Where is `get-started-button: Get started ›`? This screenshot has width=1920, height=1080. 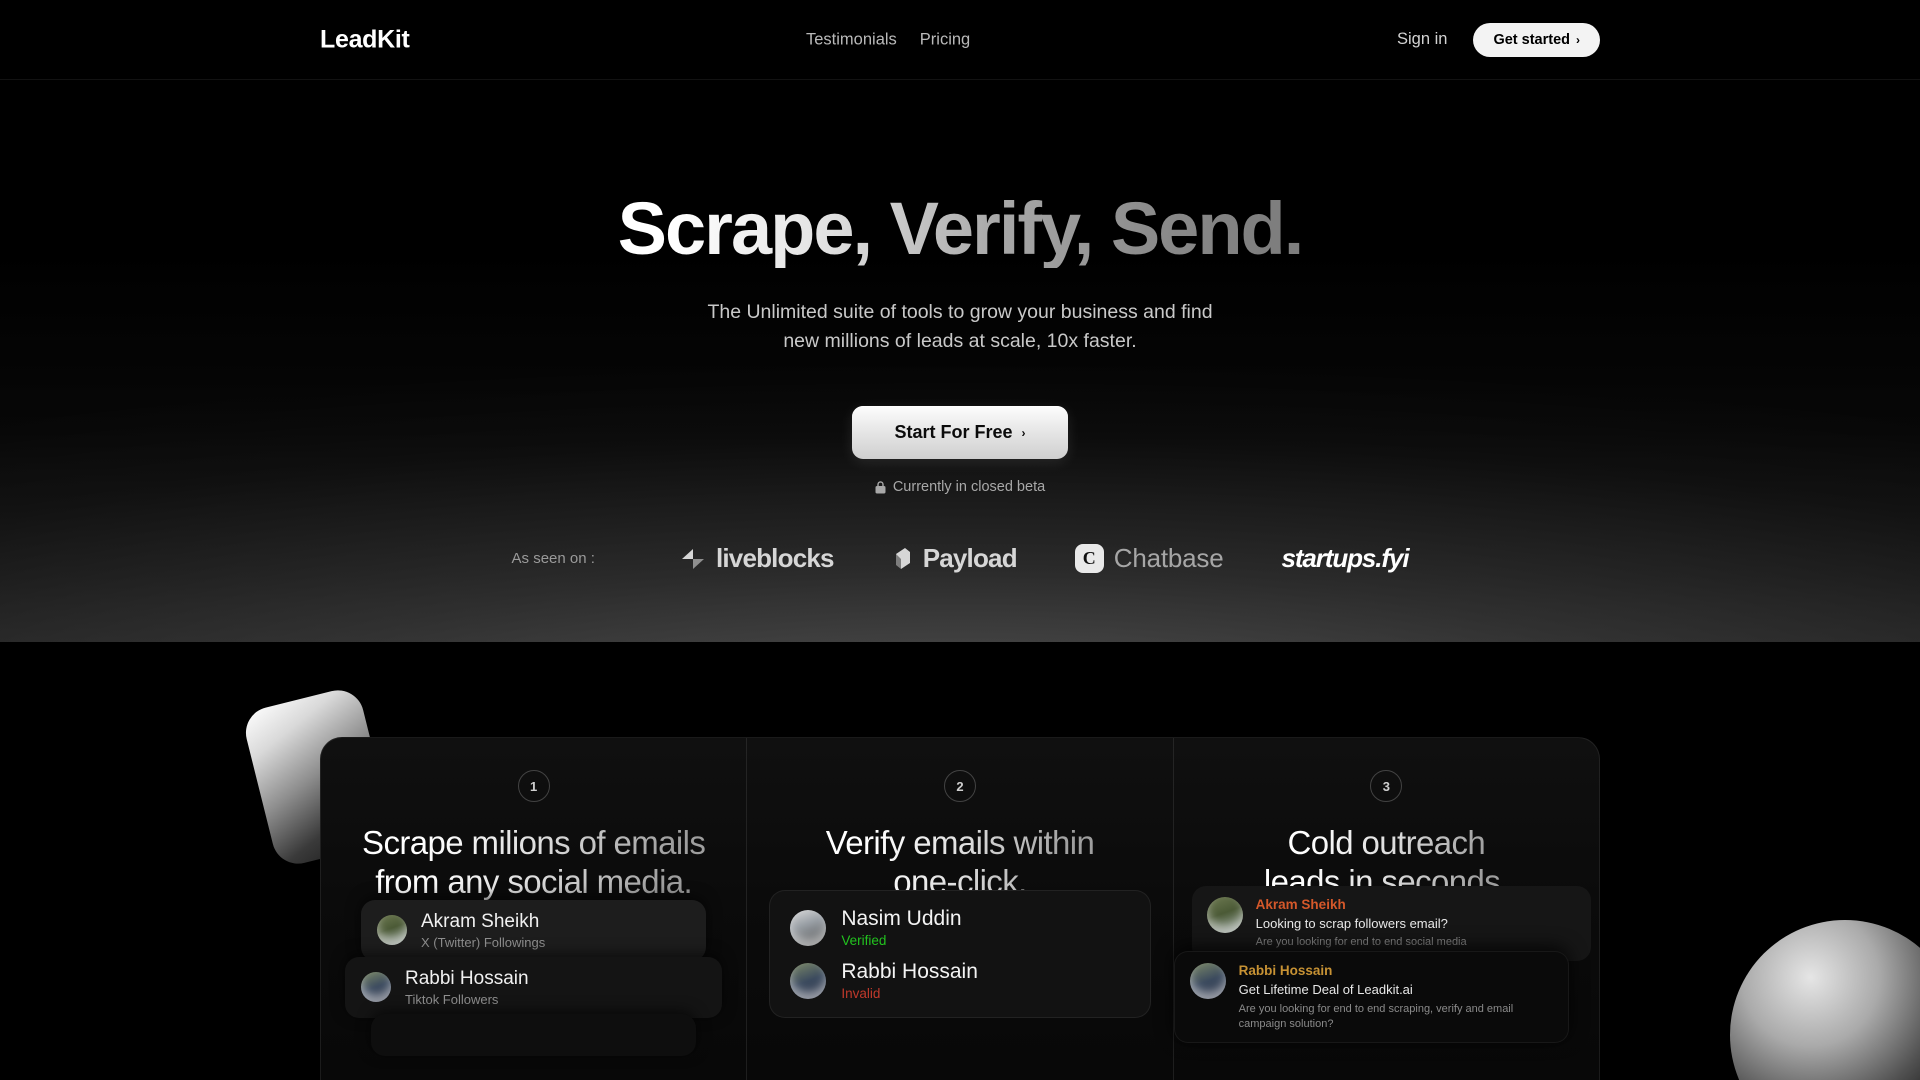
get-started-button: Get started › is located at coordinates (1536, 39).